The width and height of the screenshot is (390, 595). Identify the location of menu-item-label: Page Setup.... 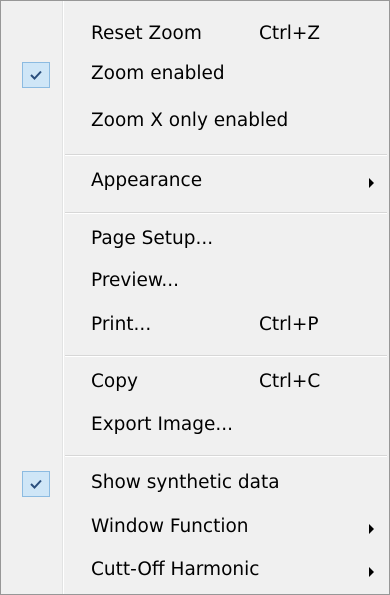
(152, 238).